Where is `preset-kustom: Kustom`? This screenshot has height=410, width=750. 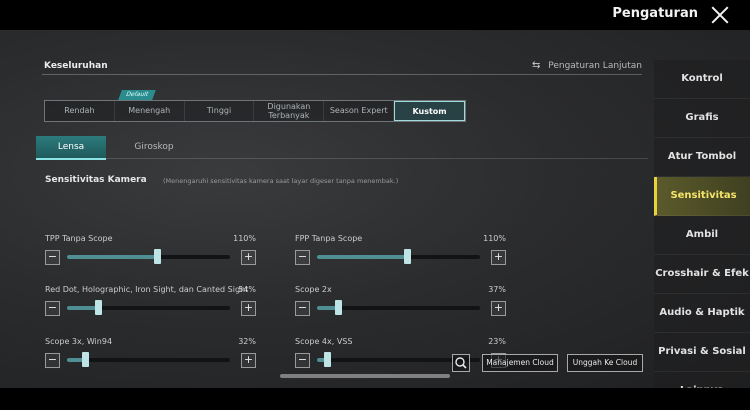
preset-kustom: Kustom is located at coordinates (429, 111).